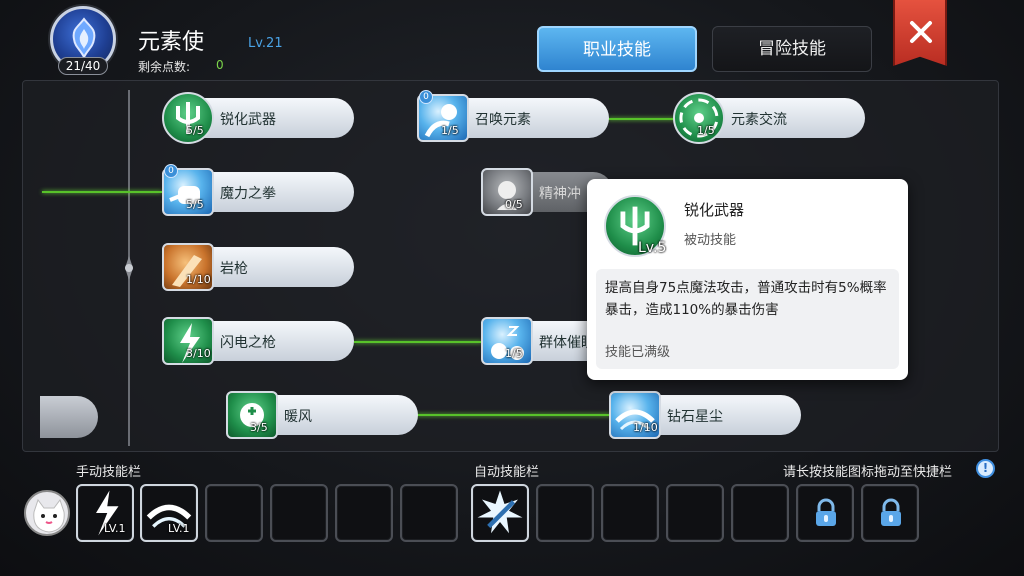  What do you see at coordinates (83, 66) in the screenshot?
I see `skill-points-pill: 21/40` at bounding box center [83, 66].